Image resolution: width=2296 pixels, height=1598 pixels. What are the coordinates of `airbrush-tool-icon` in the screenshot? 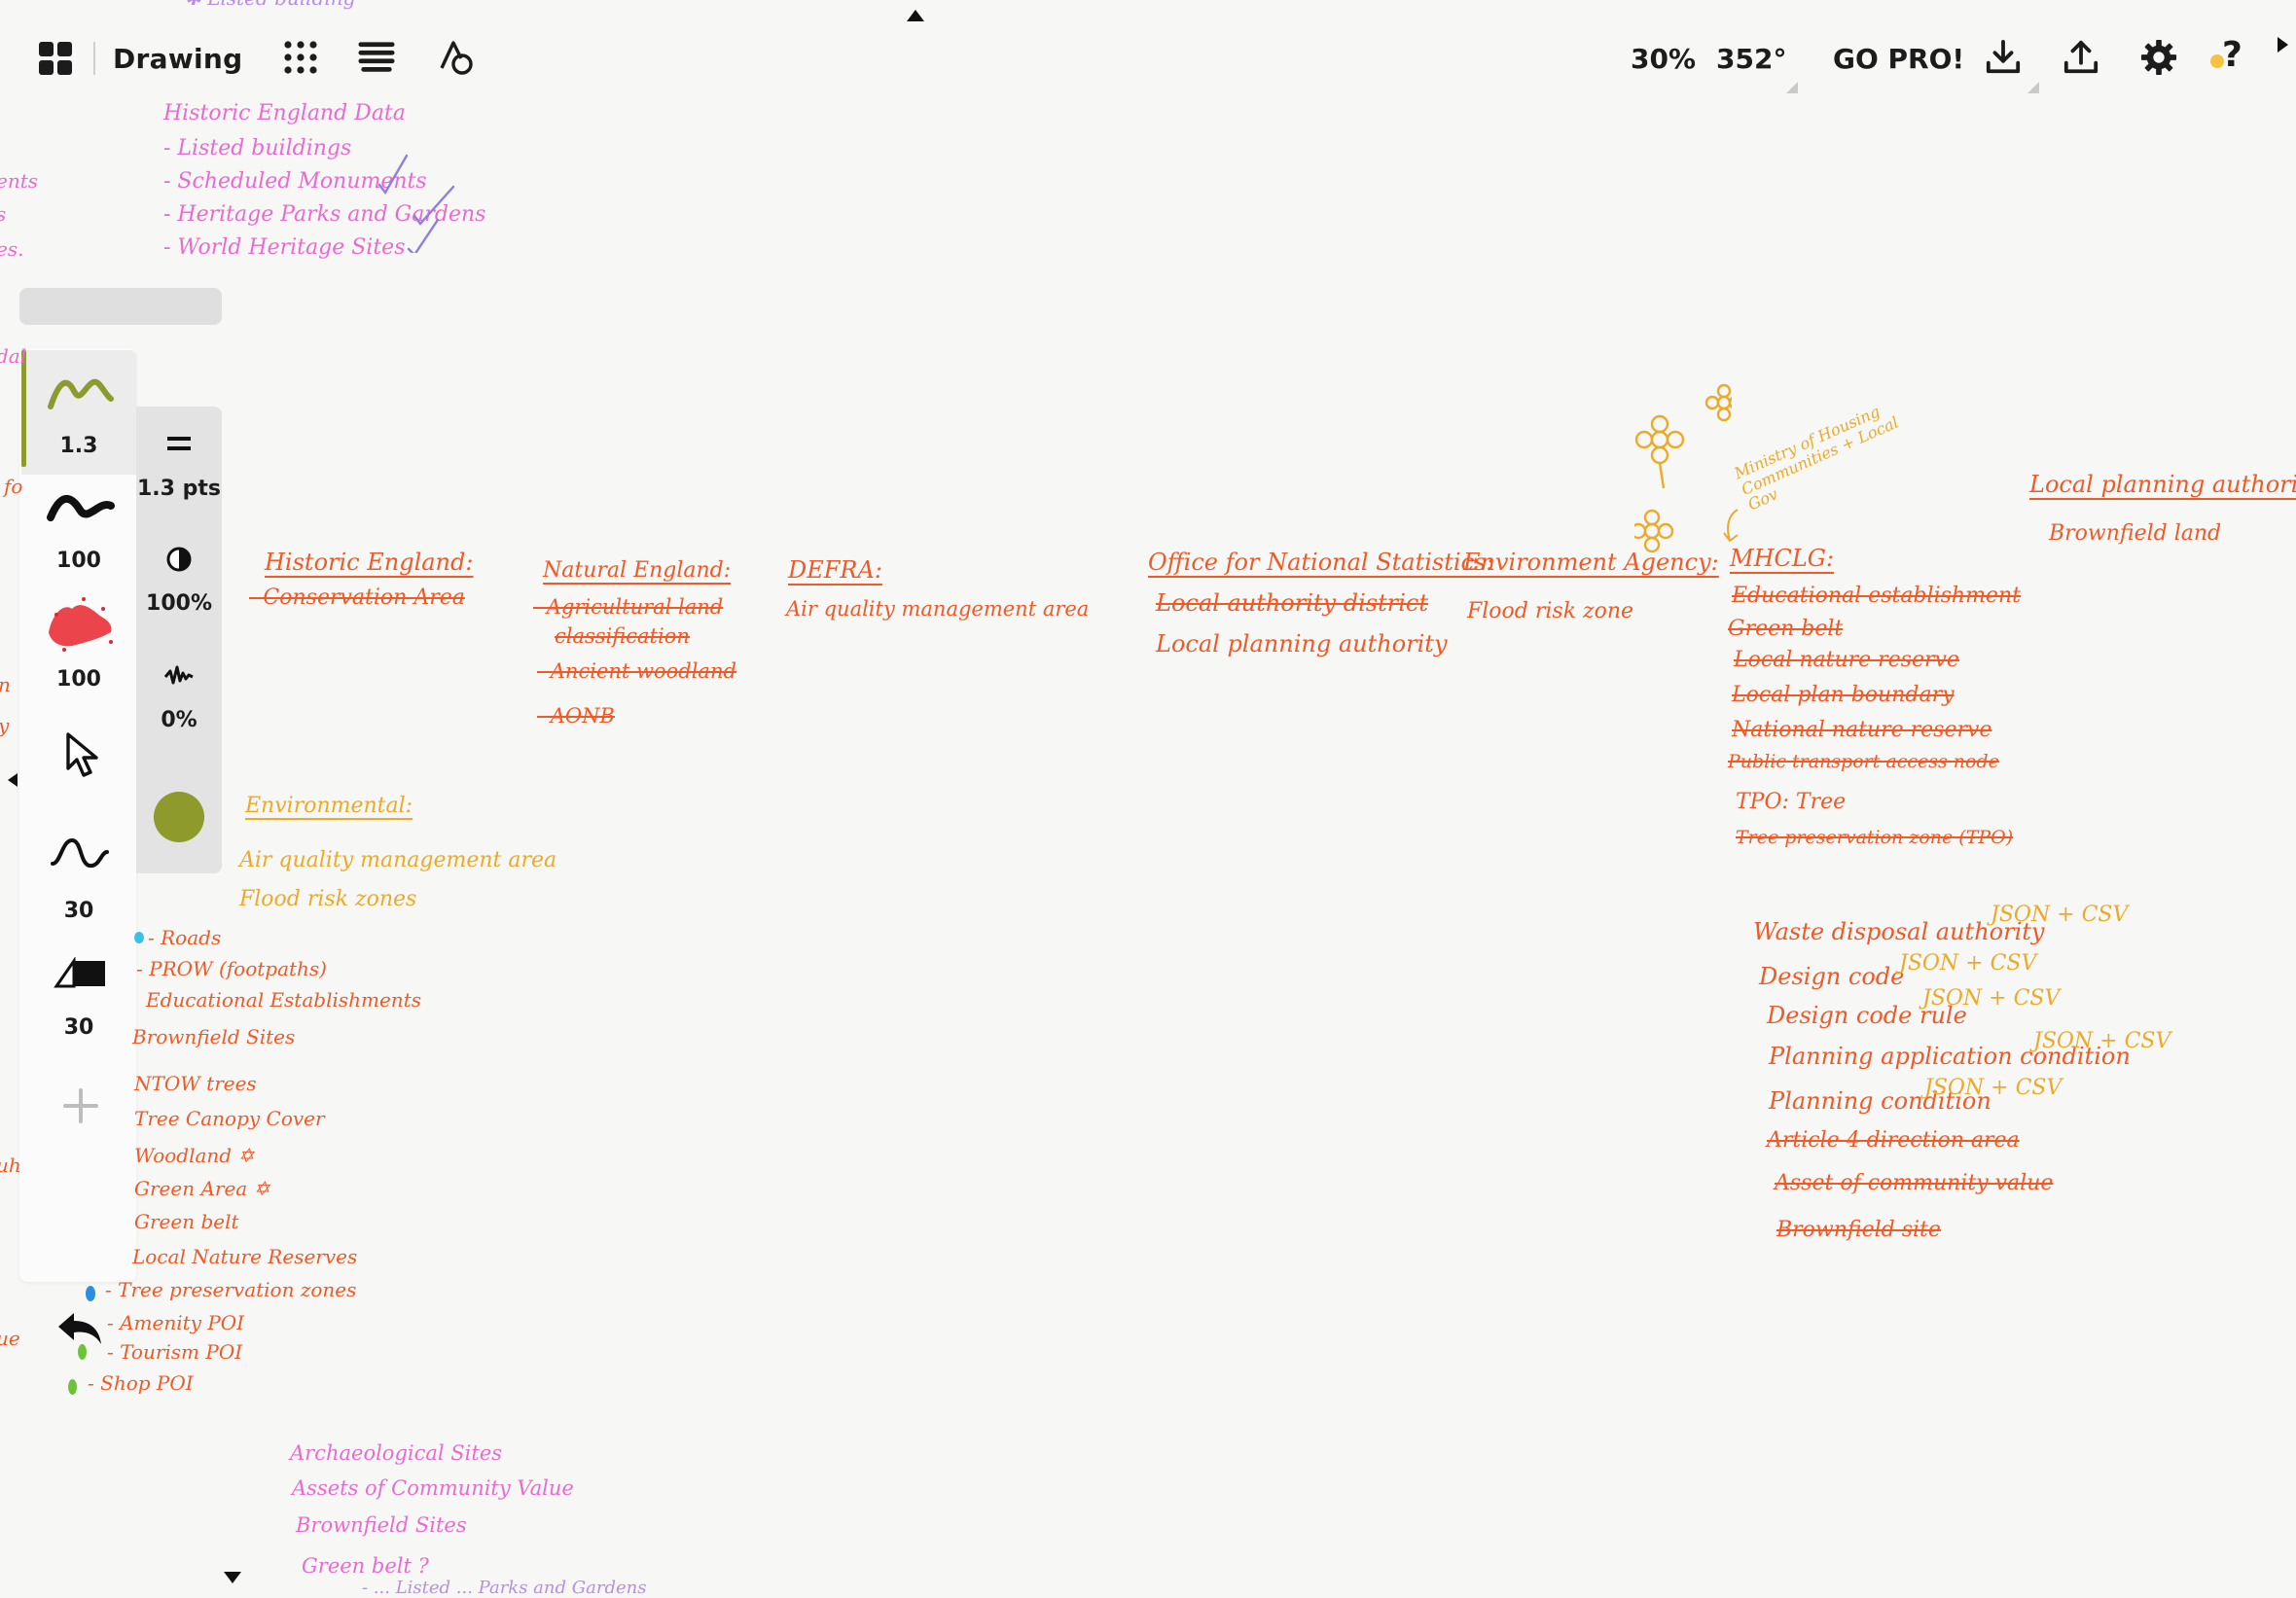 It's located at (80, 623).